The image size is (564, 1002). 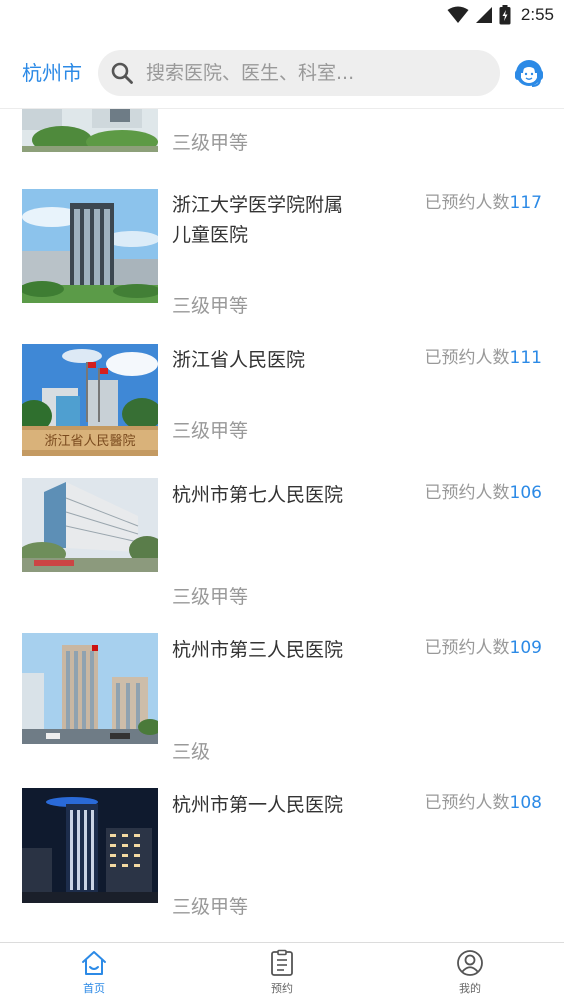 What do you see at coordinates (458, 14) in the screenshot?
I see `wifi-icon` at bounding box center [458, 14].